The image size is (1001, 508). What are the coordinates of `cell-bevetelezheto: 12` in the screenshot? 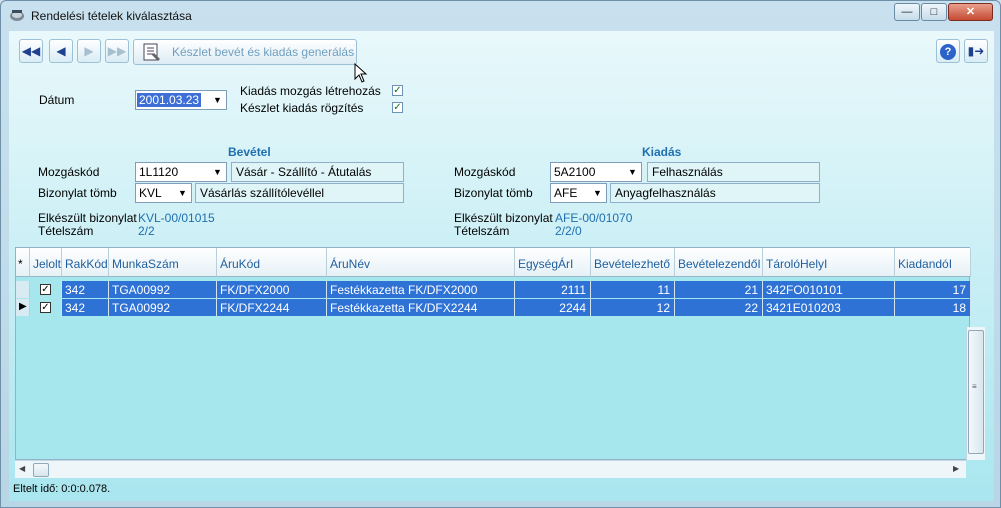 It's located at (633, 307).